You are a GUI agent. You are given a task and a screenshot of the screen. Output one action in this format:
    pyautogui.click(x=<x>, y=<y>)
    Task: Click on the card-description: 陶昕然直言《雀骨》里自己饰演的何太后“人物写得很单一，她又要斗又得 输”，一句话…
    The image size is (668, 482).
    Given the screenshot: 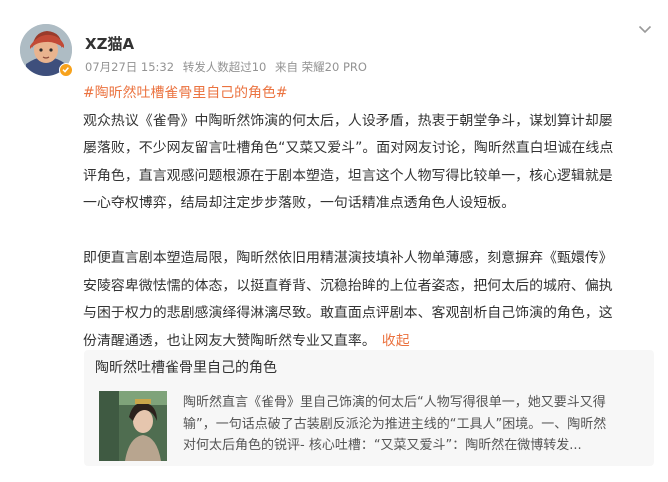 What is the action you would take?
    pyautogui.click(x=412, y=424)
    